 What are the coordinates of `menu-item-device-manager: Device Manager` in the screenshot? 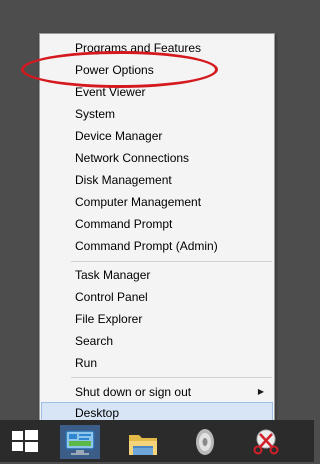 It's located at (157, 136).